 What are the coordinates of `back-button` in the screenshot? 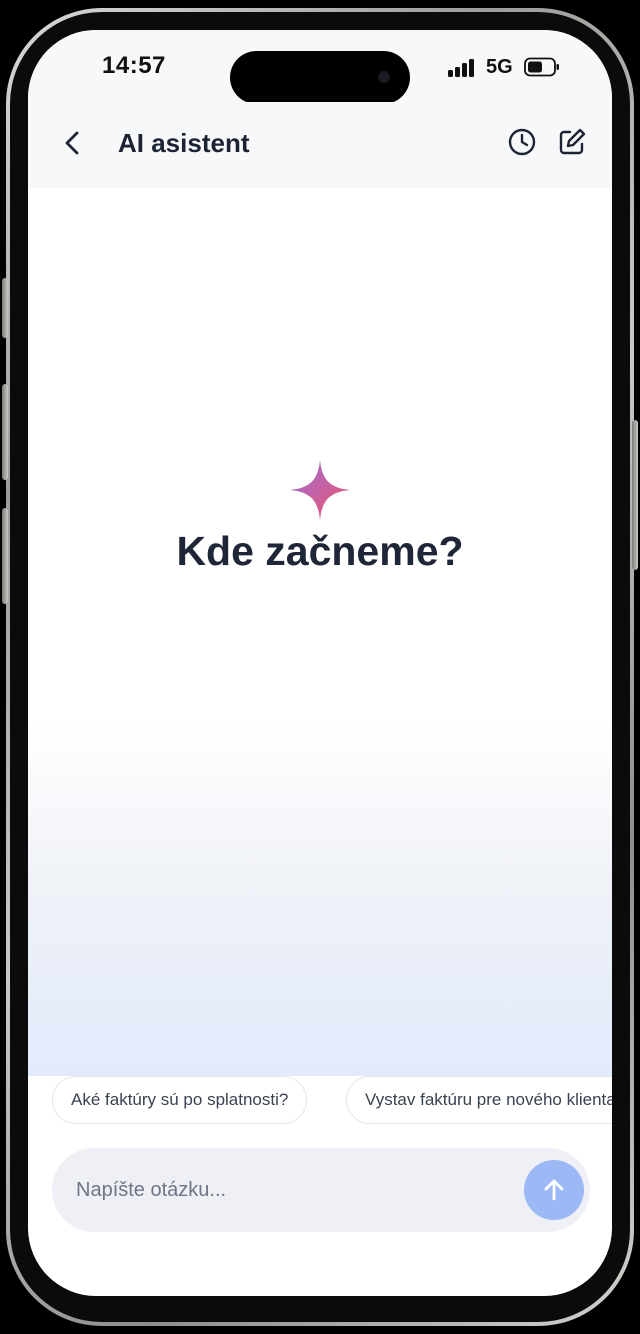 It's located at (73, 143).